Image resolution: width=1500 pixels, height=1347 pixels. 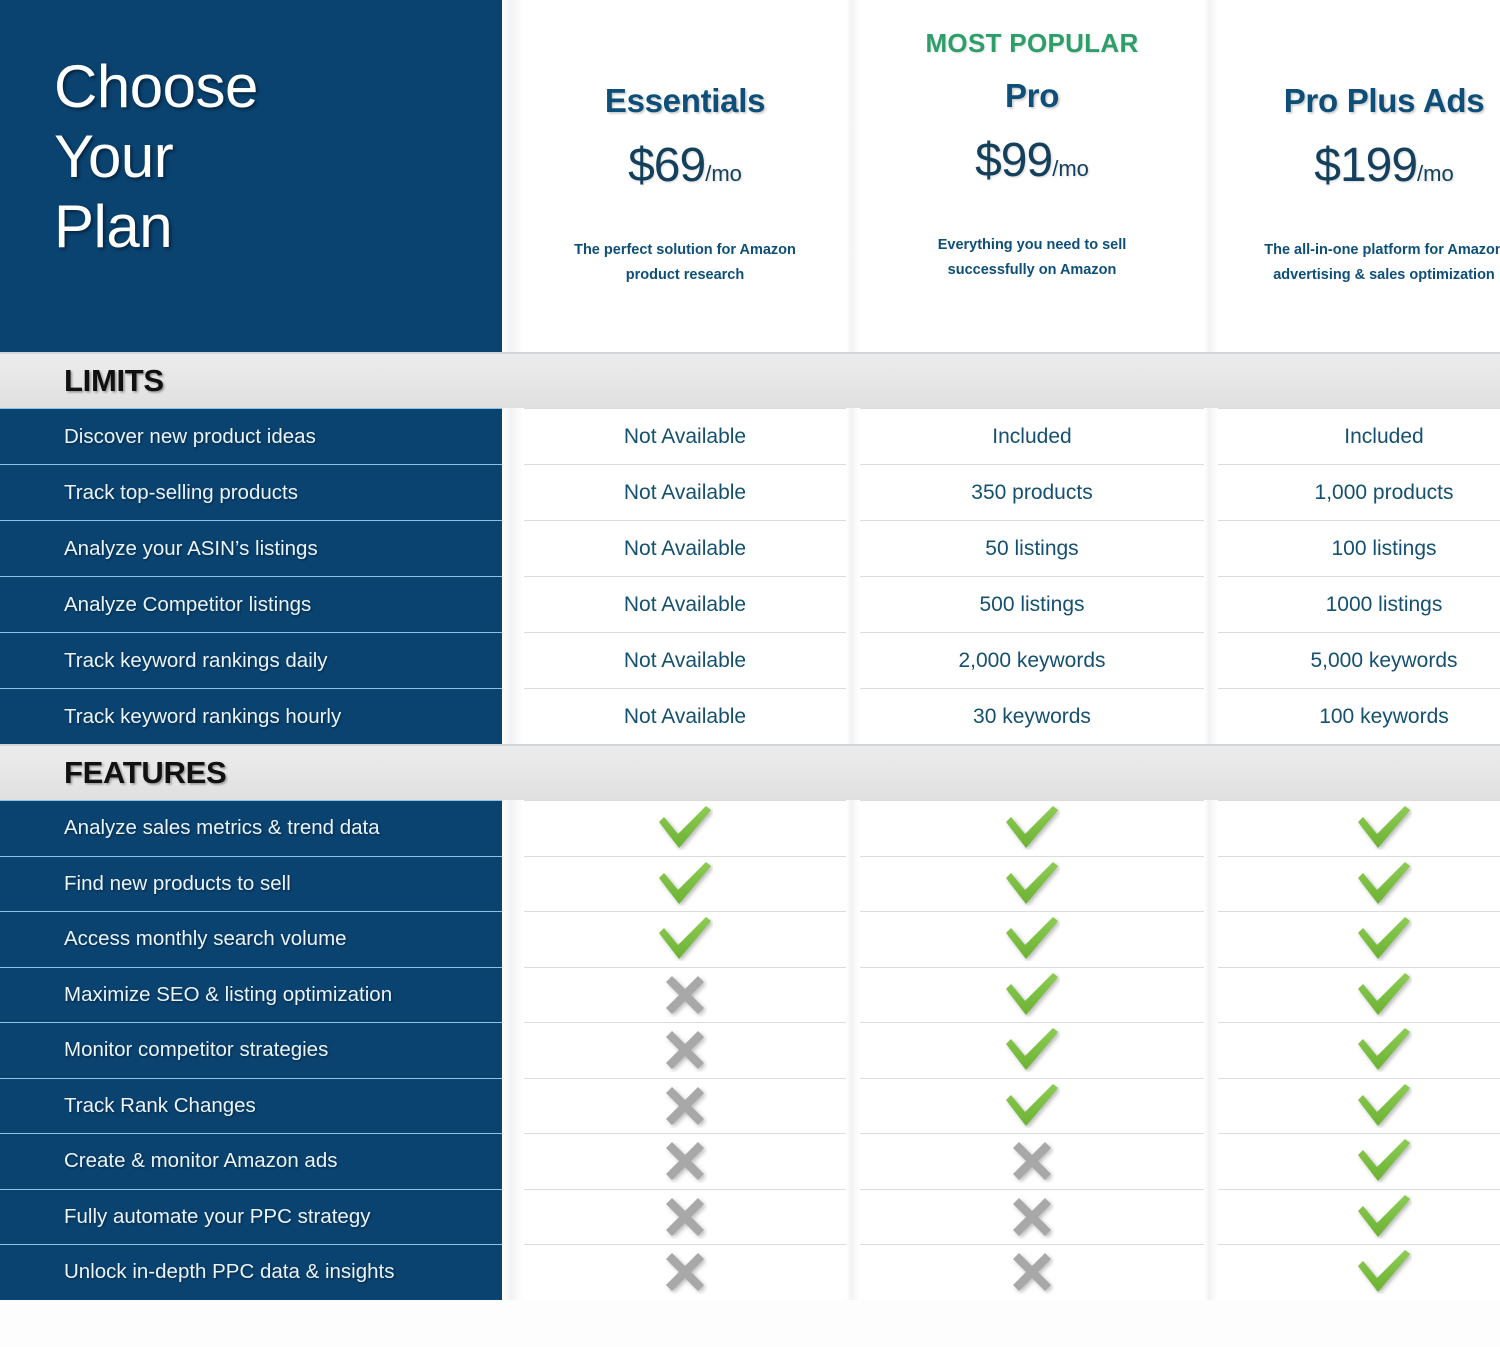 What do you see at coordinates (114, 380) in the screenshot?
I see `section-heading-label: LIMITS` at bounding box center [114, 380].